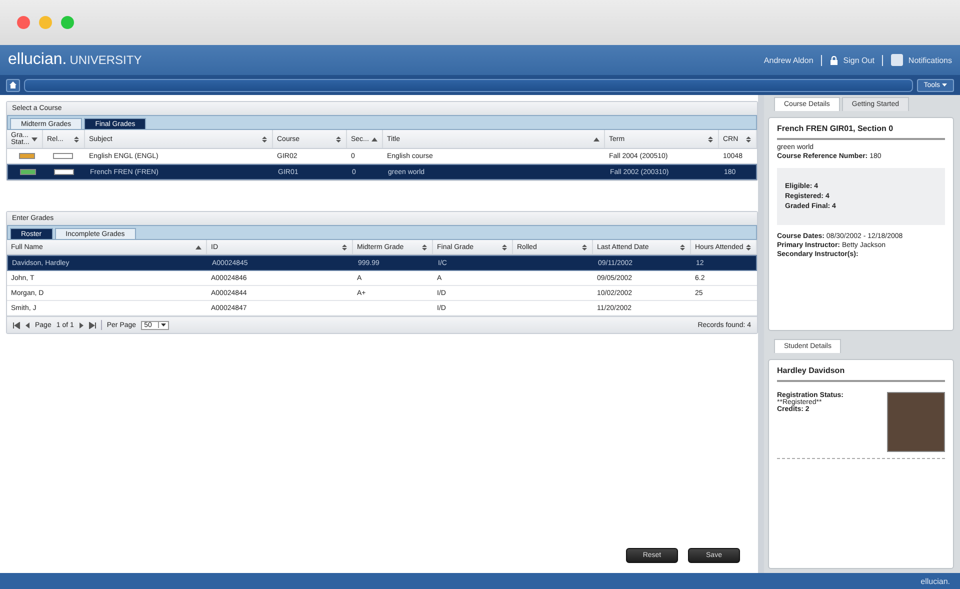 The image size is (960, 589). Describe the element at coordinates (81, 325) in the screenshot. I see `next-page-icon` at that location.